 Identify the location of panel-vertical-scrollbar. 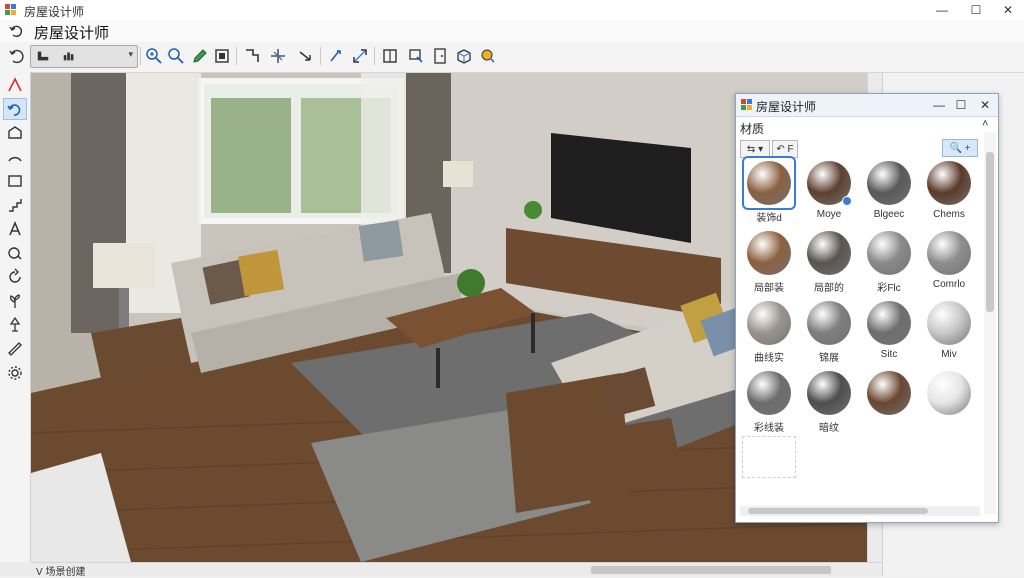
(990, 323).